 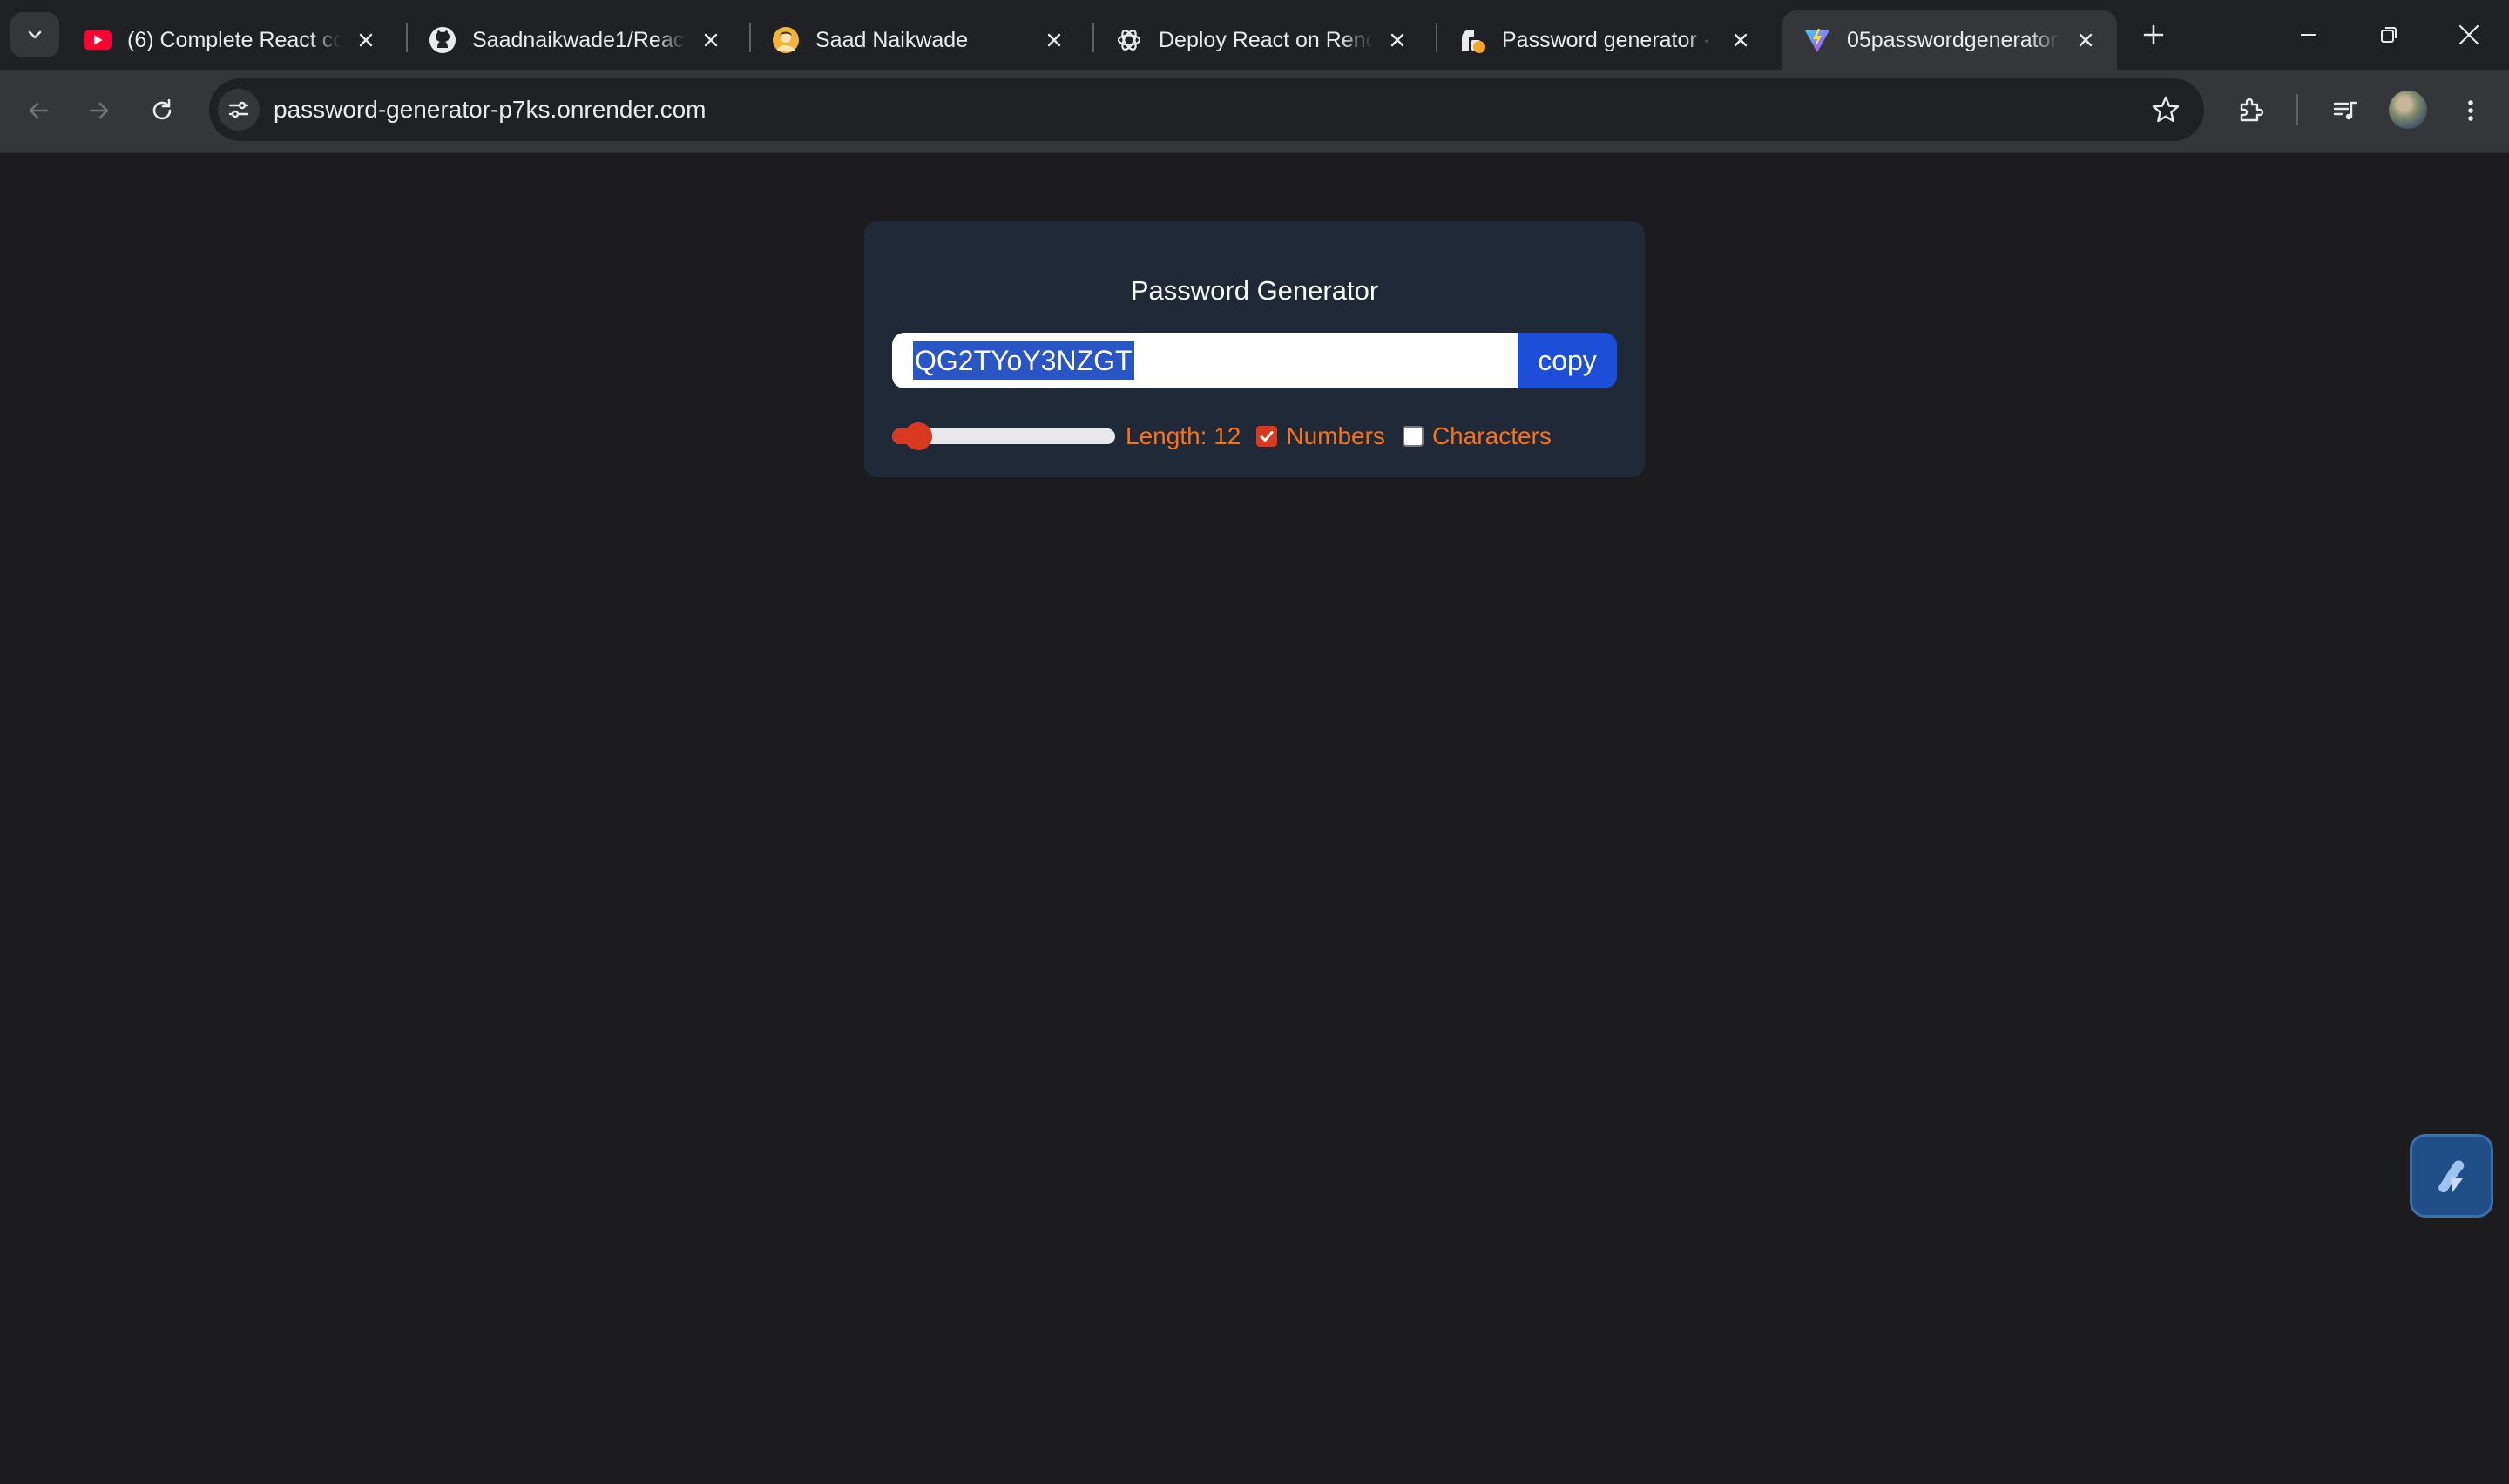 What do you see at coordinates (490, 109) in the screenshot?
I see `url-text: password-generator-p7ks.onrender.com` at bounding box center [490, 109].